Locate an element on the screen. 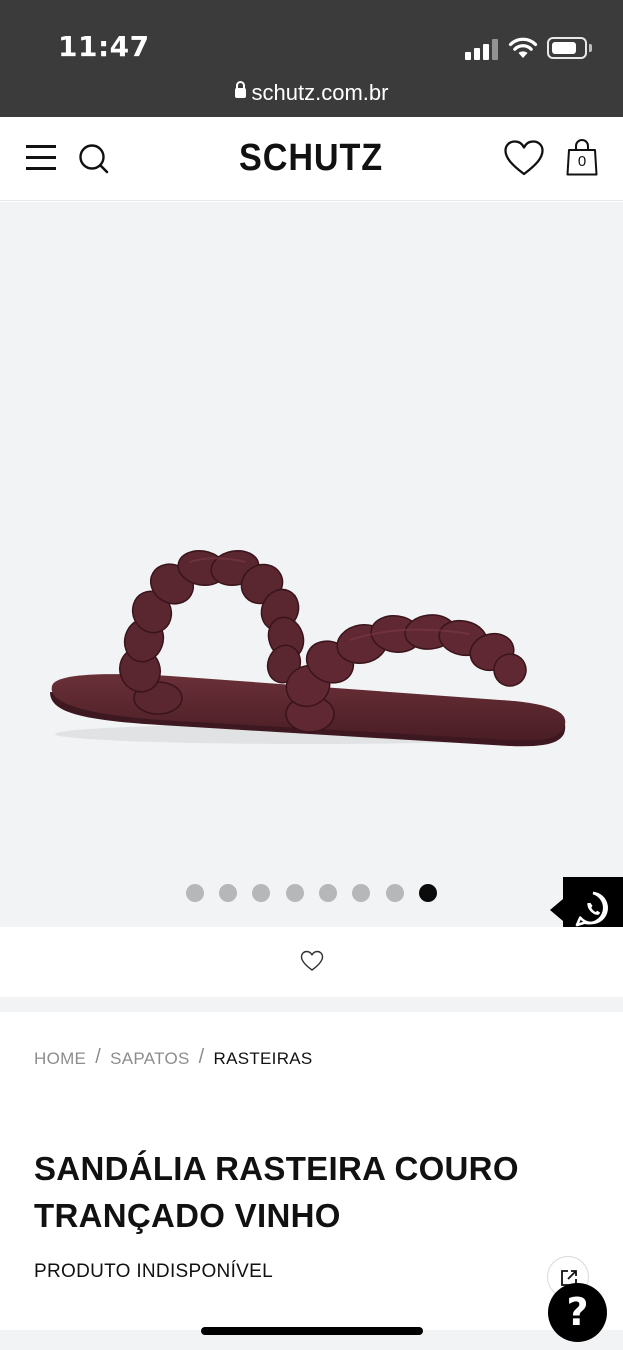  stock-status: PRODUTO INDISPONÍVEL is located at coordinates (153, 1271).